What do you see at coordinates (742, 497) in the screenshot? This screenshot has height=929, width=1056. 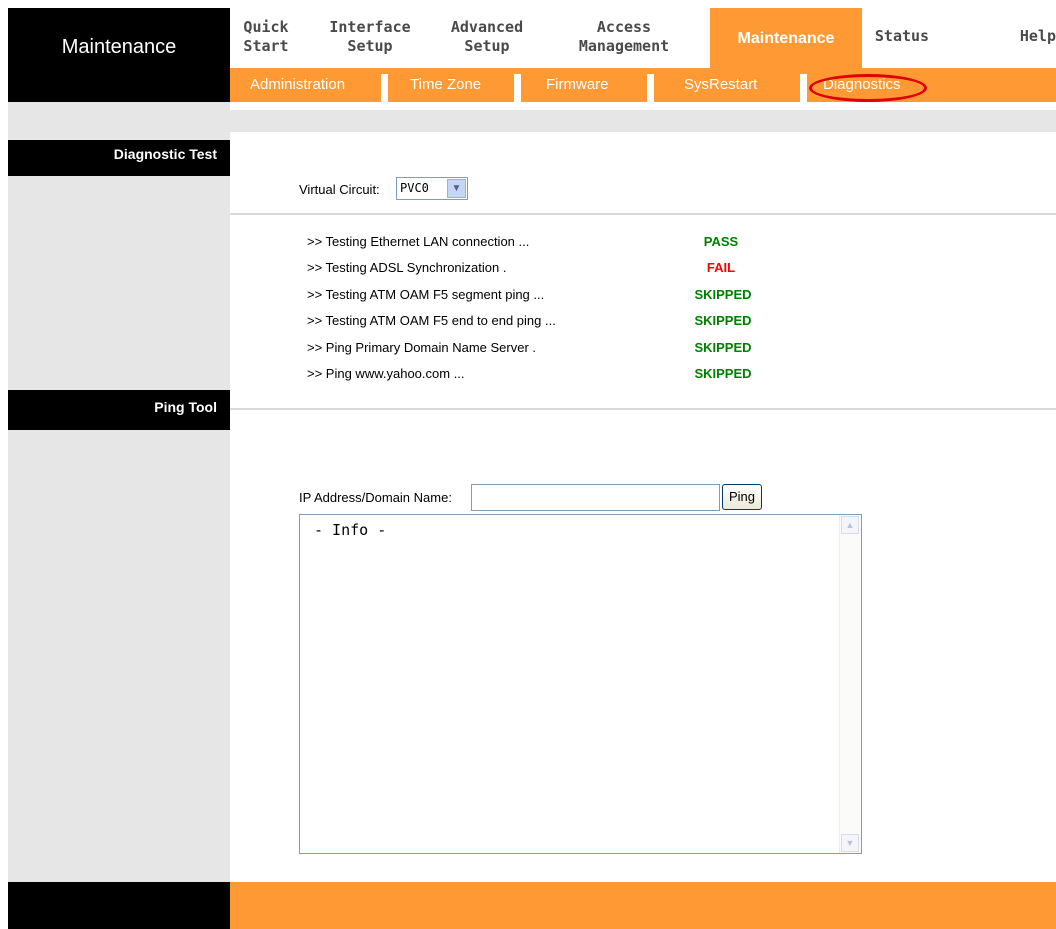 I see `ping-button: Ping` at bounding box center [742, 497].